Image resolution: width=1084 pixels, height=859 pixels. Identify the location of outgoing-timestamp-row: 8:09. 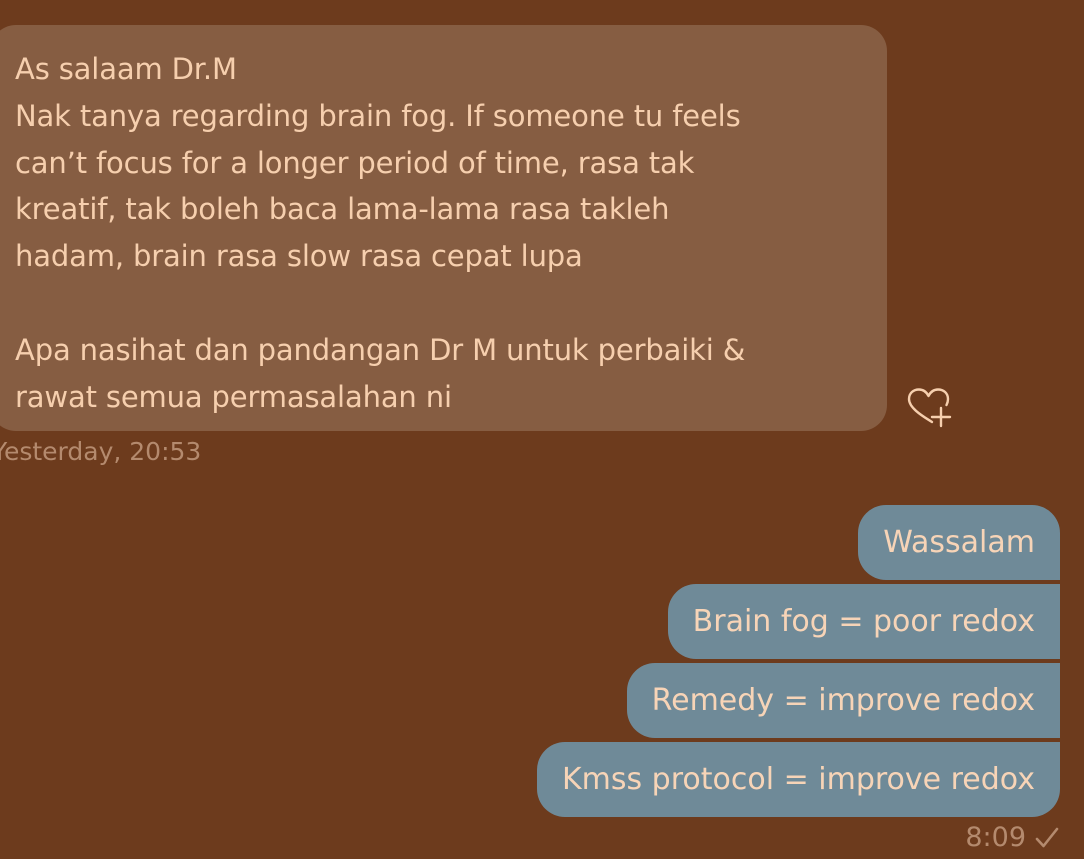
(1012, 837).